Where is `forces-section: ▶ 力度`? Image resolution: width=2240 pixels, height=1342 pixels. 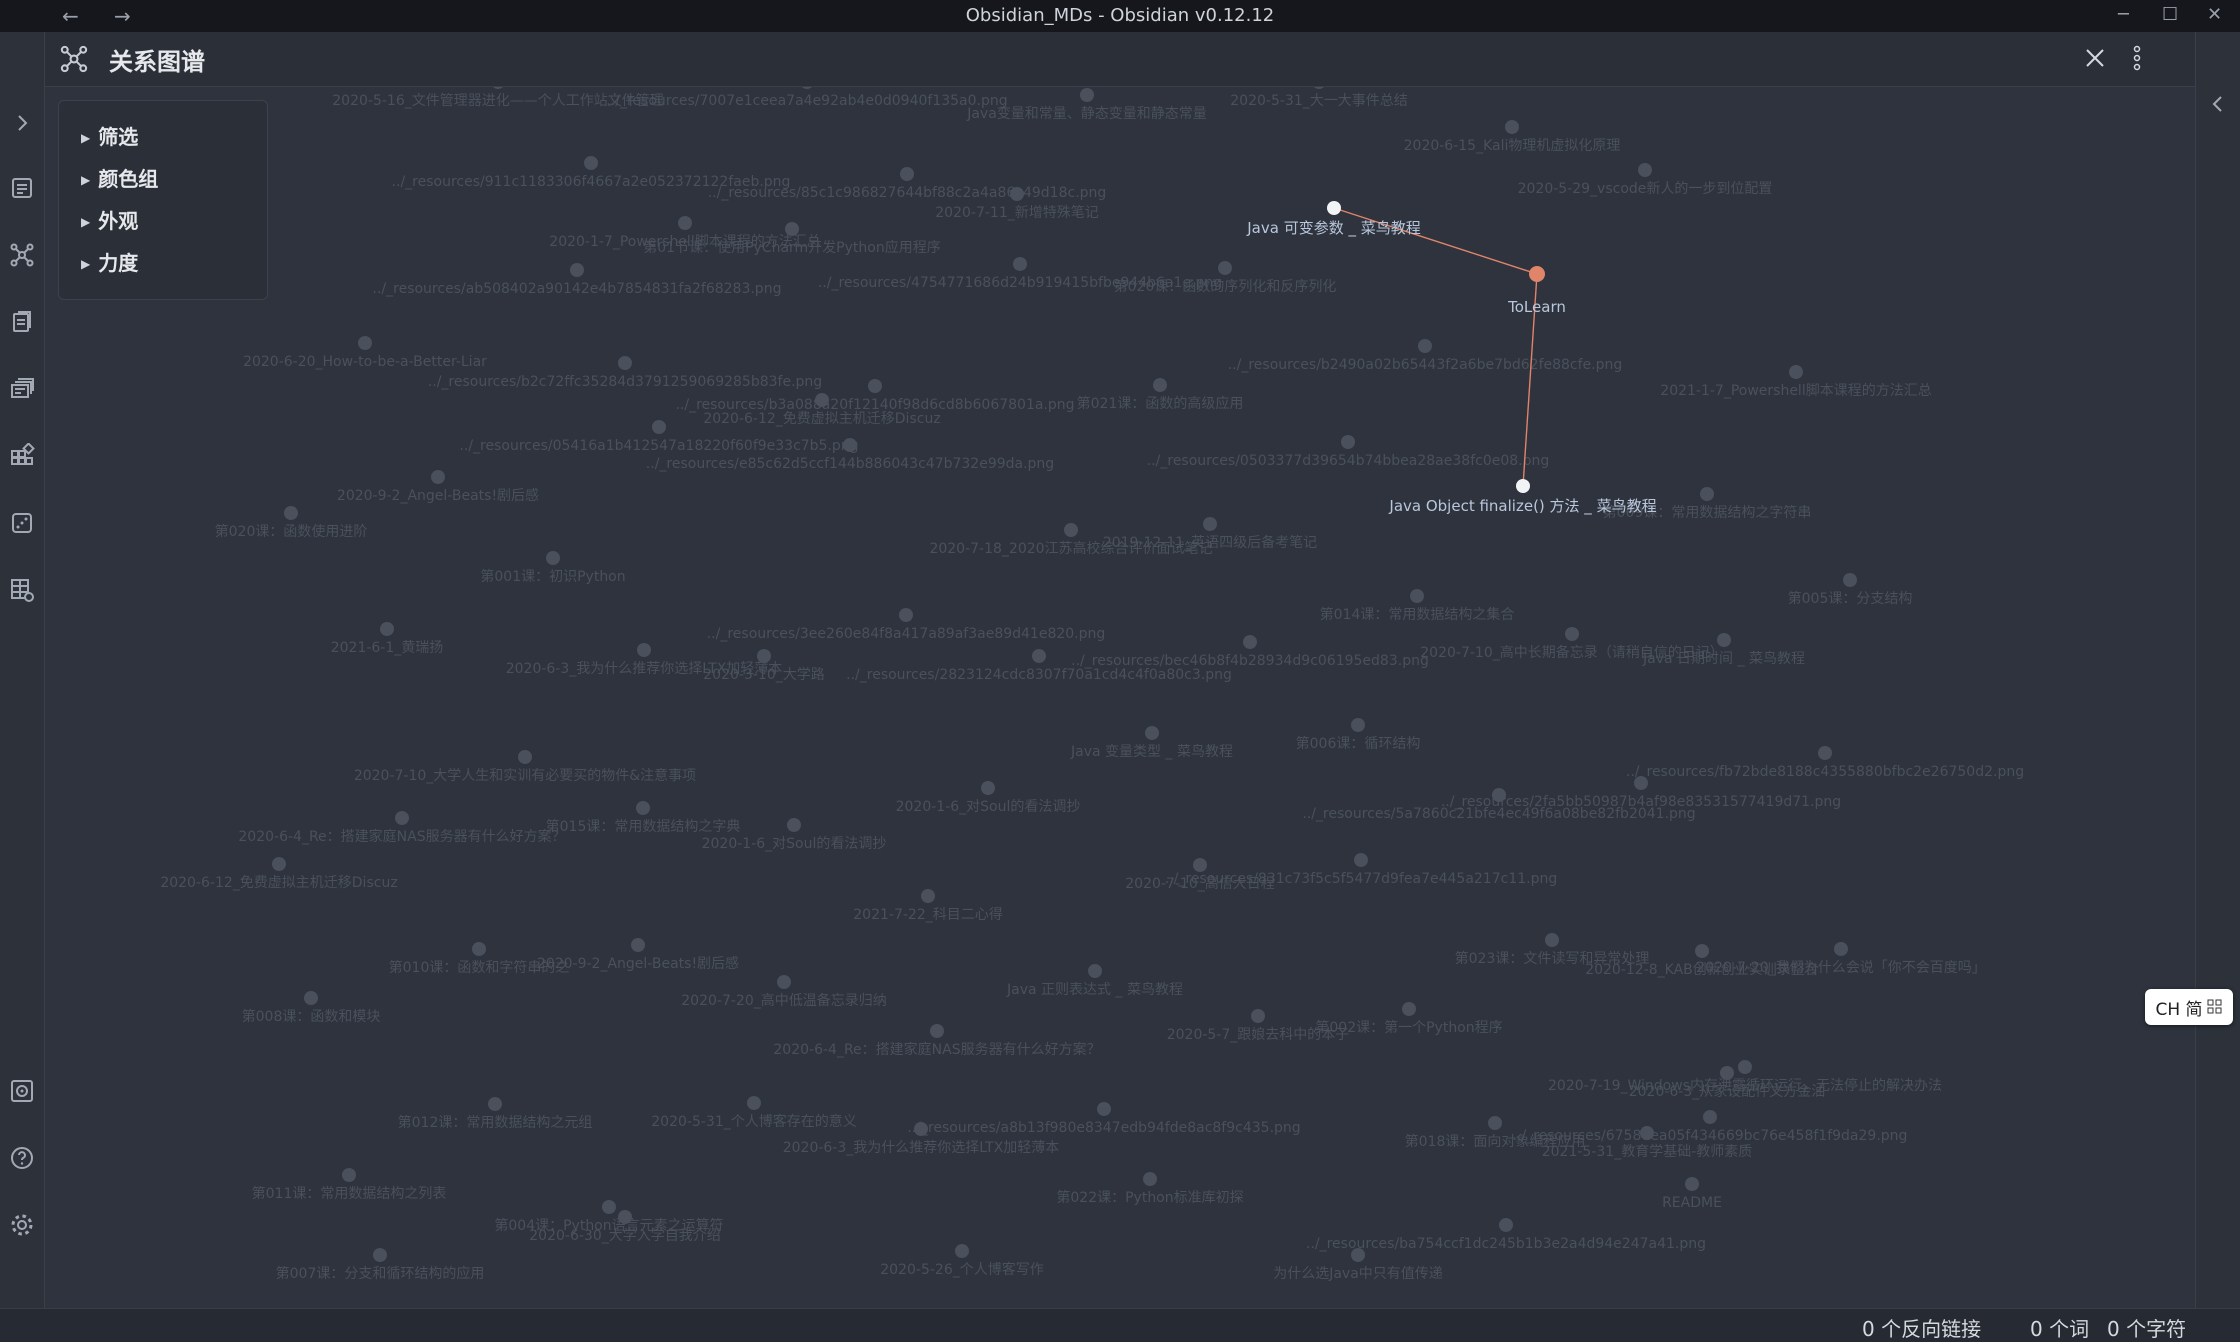 forces-section: ▶ 力度 is located at coordinates (109, 261).